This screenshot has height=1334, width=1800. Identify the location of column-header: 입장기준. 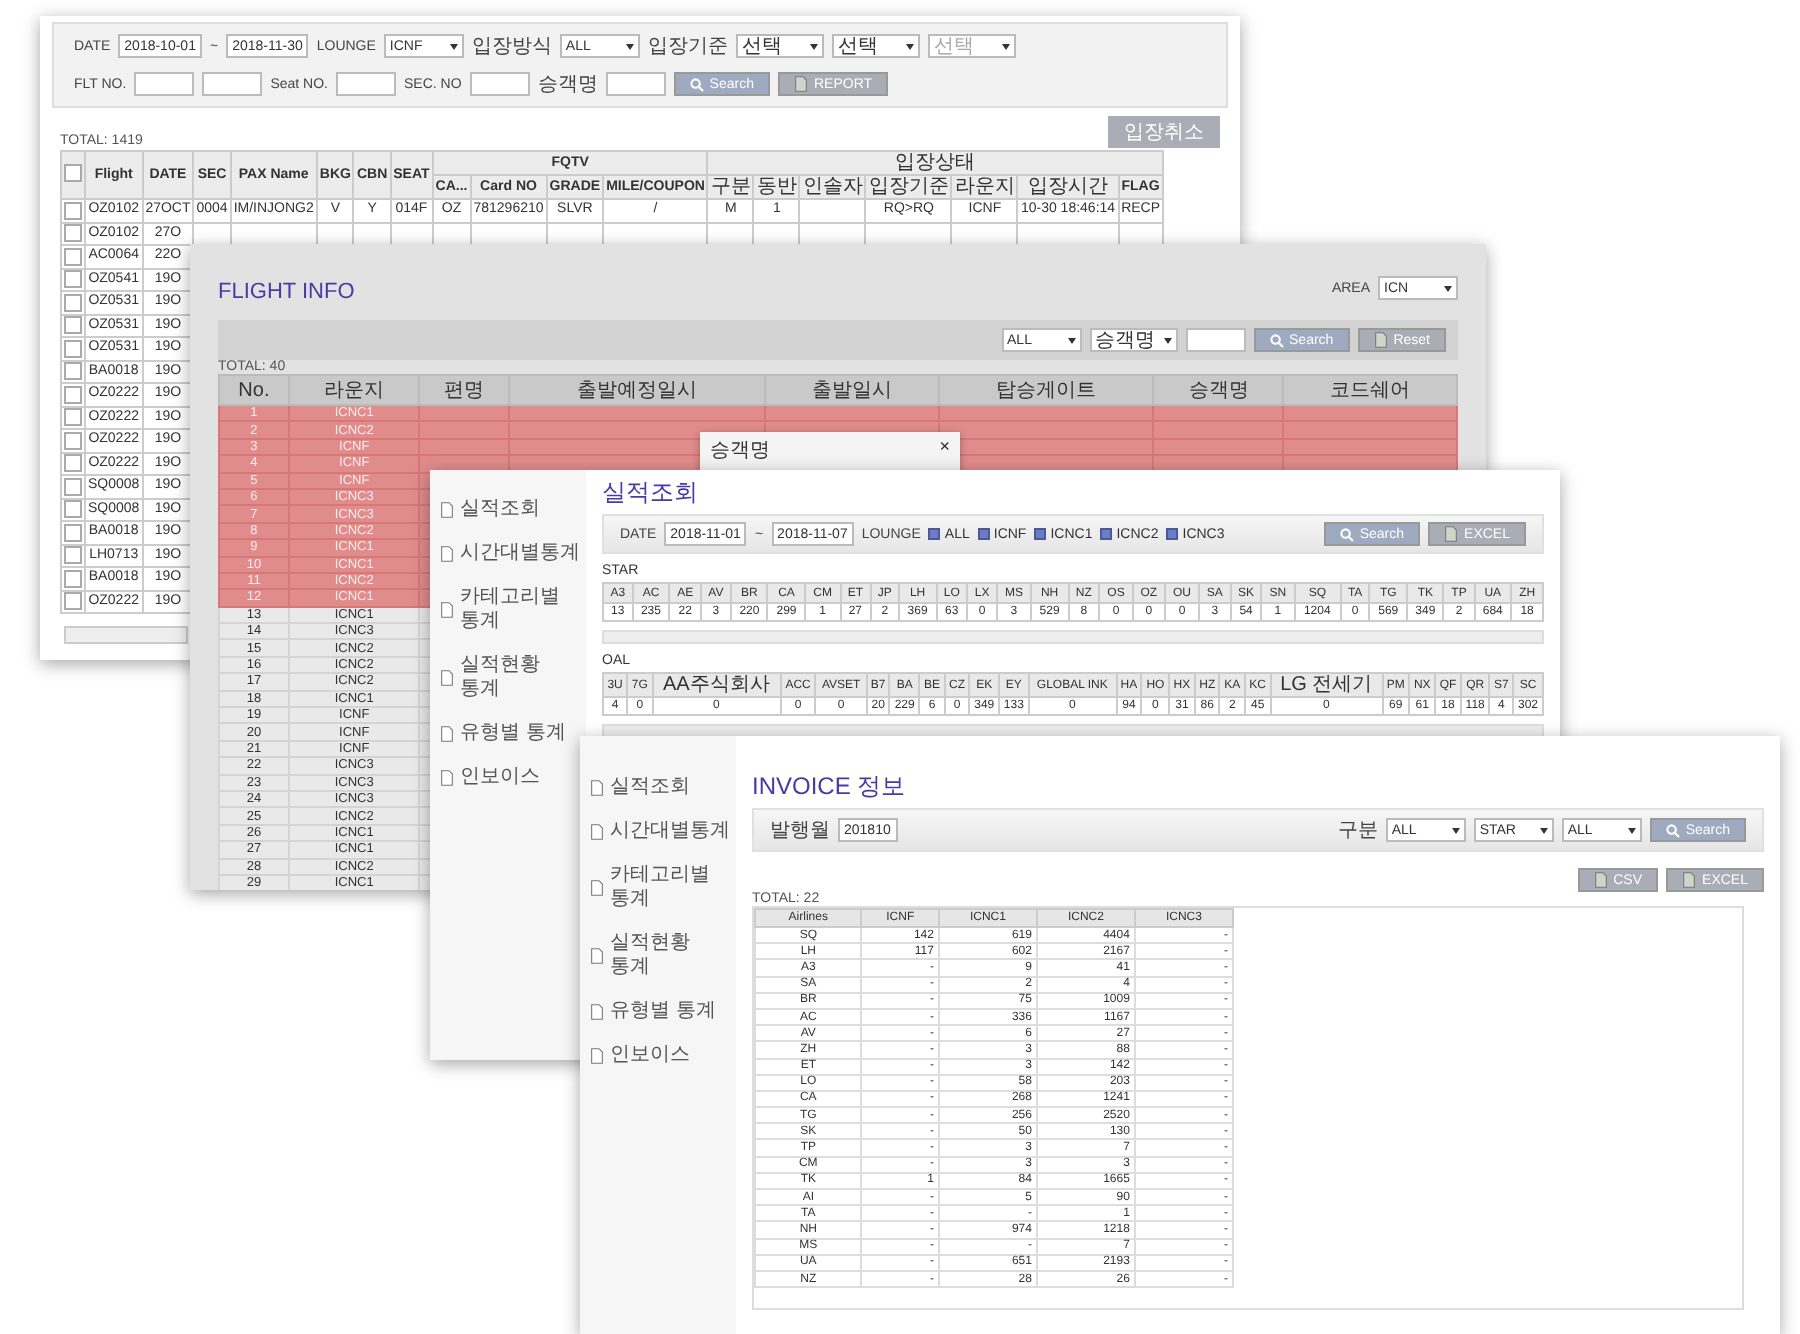
(908, 187).